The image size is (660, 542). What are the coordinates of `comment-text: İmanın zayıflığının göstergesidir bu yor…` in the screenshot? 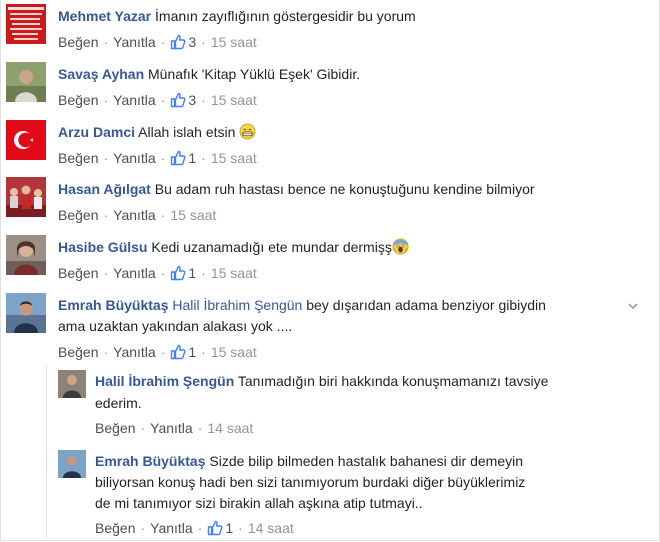 It's located at (285, 16).